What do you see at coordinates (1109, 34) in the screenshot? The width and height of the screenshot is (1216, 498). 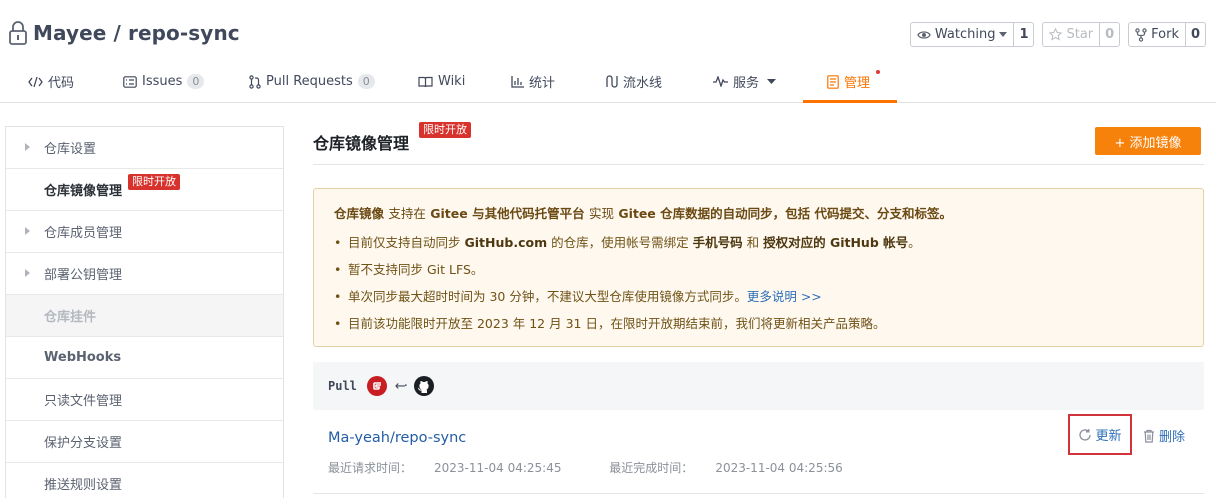 I see `star-count: 0` at bounding box center [1109, 34].